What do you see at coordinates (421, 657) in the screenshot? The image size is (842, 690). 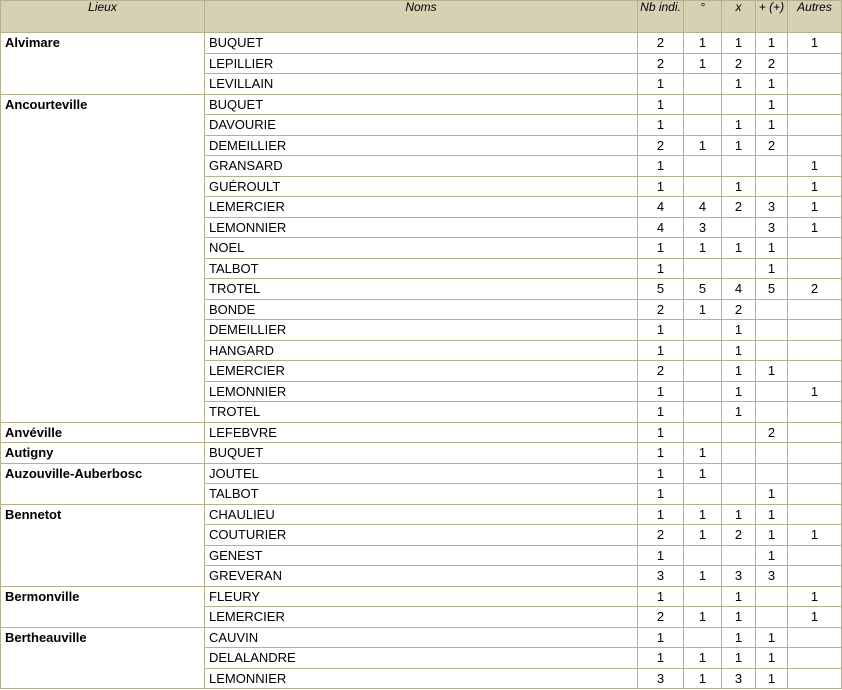 I see `table-row: Bertheauville CAUVIN 1 1 1` at bounding box center [421, 657].